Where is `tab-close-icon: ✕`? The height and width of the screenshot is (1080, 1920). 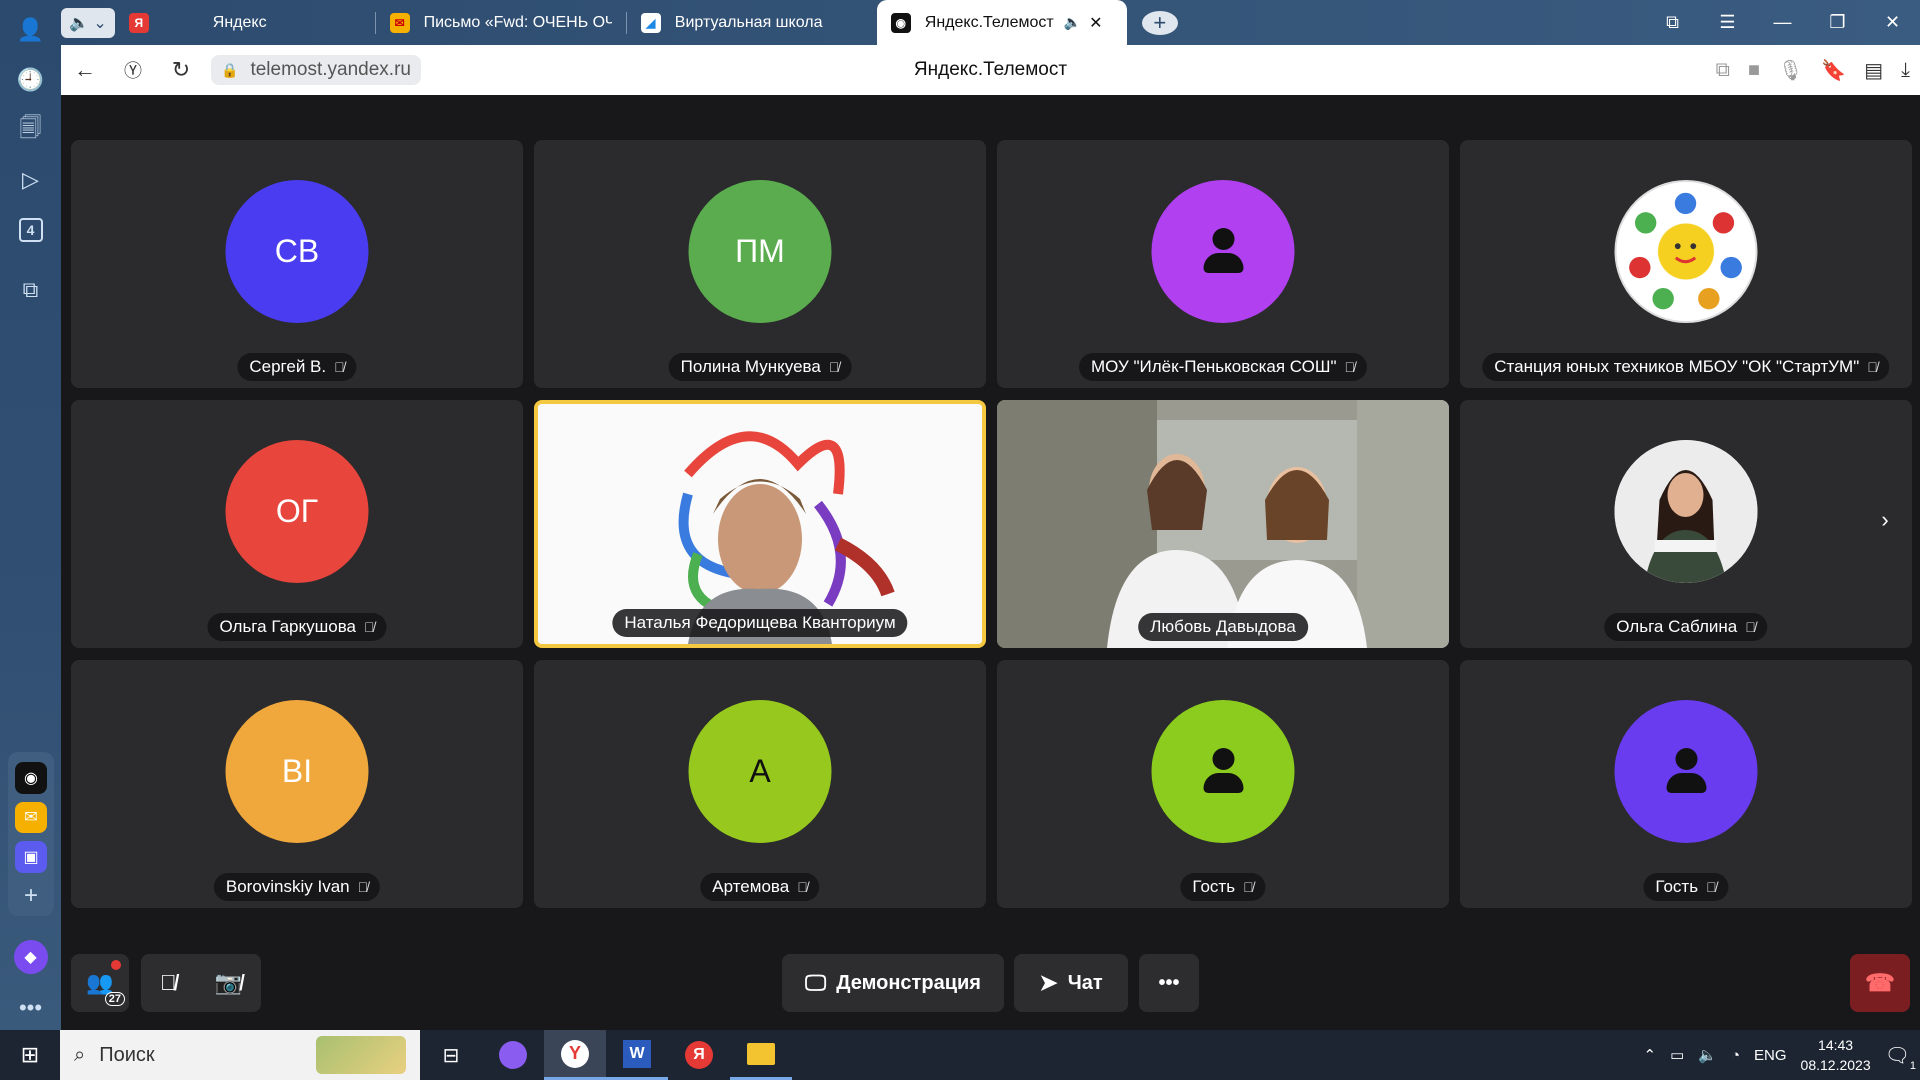
tab-close-icon: ✕ is located at coordinates (1095, 23).